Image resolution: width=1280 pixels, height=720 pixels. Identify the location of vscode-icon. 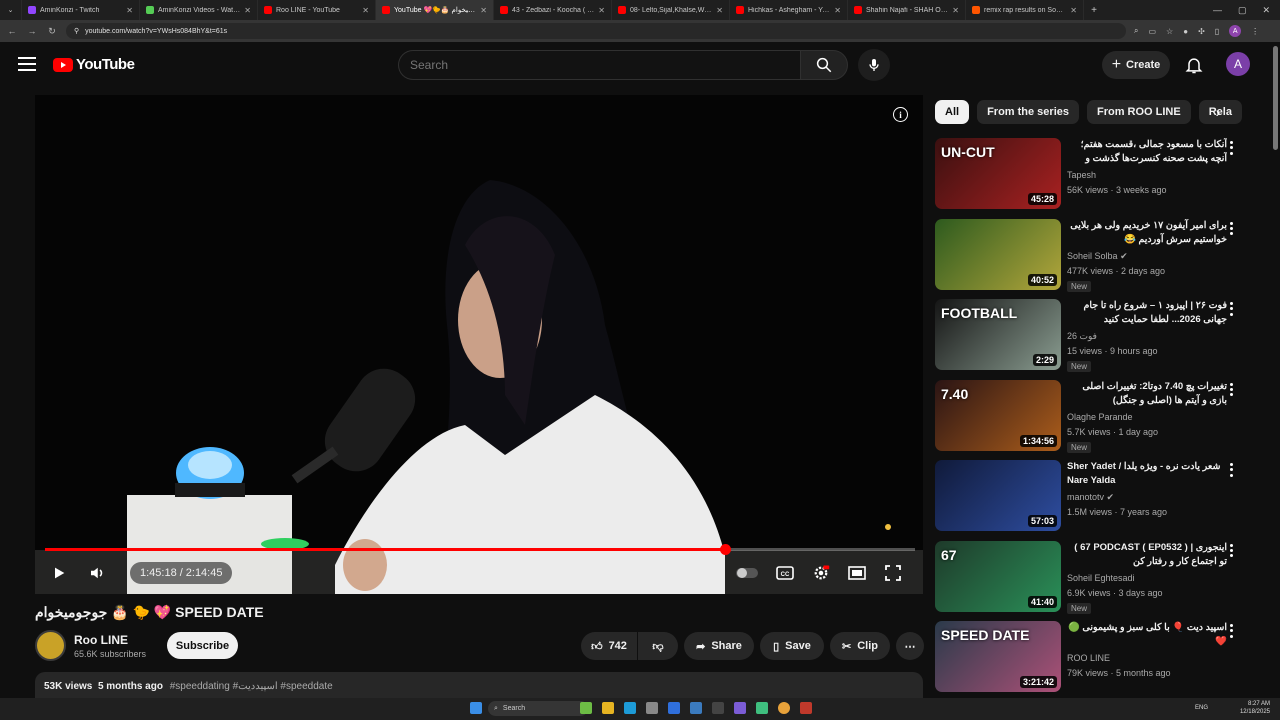
(696, 708).